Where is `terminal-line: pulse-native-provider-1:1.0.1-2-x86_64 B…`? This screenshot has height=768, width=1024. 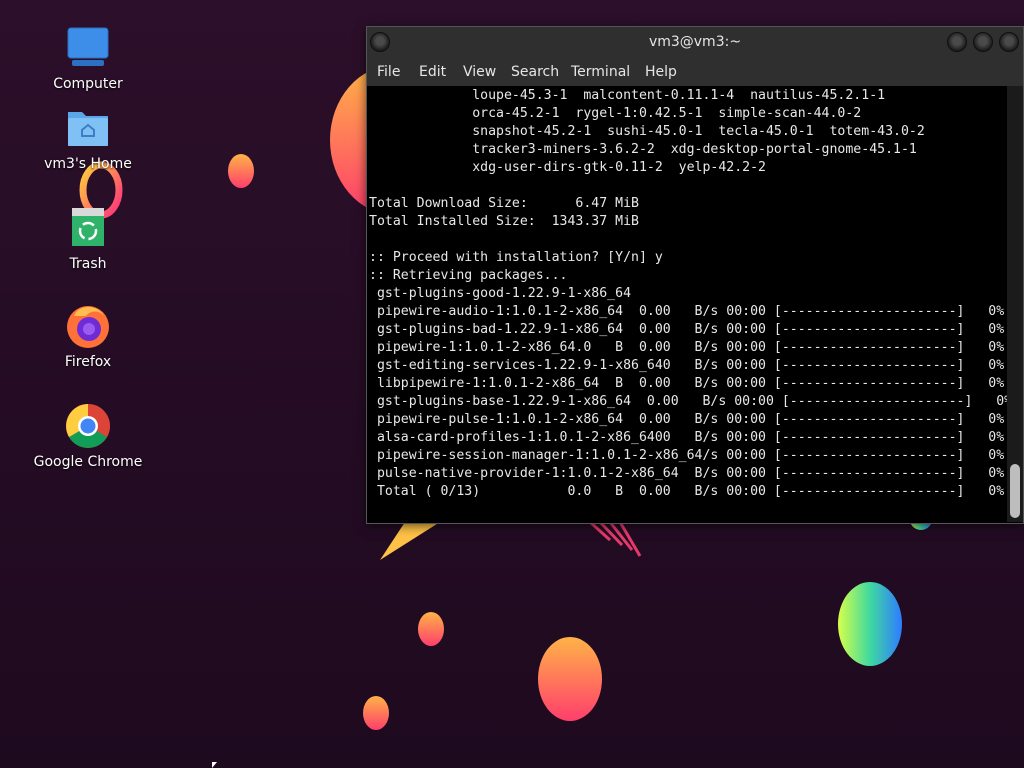 terminal-line: pulse-native-provider-1:1.0.1-2-x86_64 B… is located at coordinates (687, 473).